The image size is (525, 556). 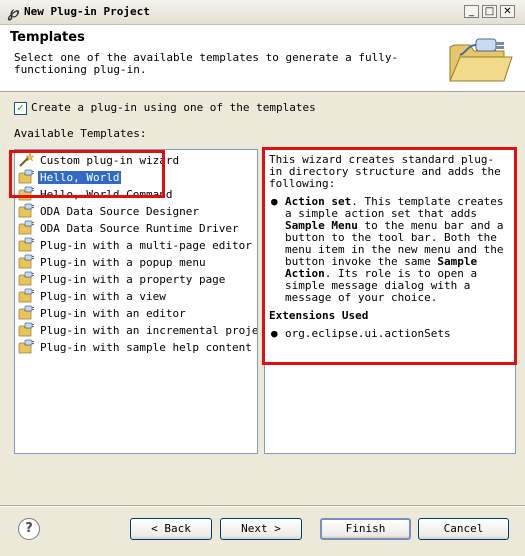 What do you see at coordinates (133, 279) in the screenshot?
I see `template-label: Plug-in with a property page` at bounding box center [133, 279].